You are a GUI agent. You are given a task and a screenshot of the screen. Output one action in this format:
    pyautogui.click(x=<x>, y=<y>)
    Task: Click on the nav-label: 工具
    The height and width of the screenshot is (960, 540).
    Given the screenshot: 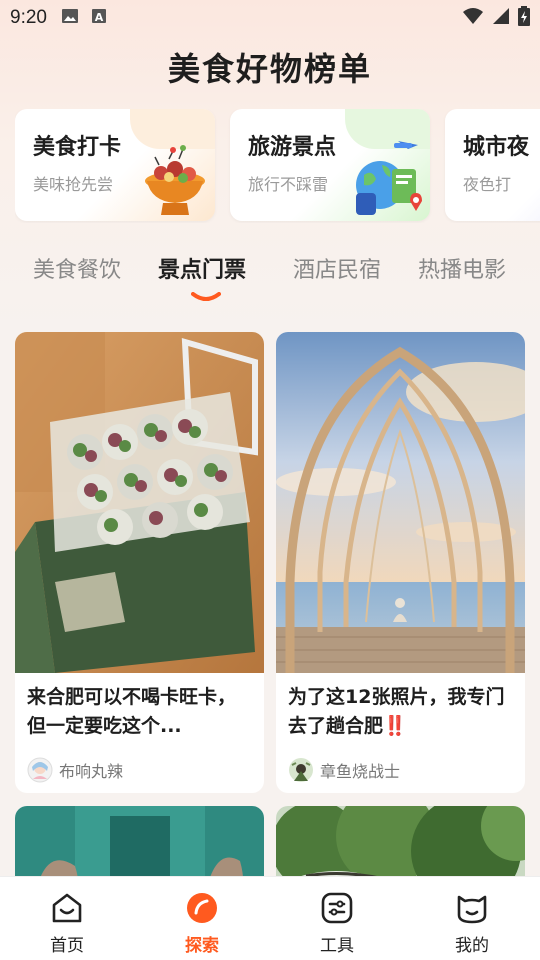 What is the action you would take?
    pyautogui.click(x=337, y=946)
    